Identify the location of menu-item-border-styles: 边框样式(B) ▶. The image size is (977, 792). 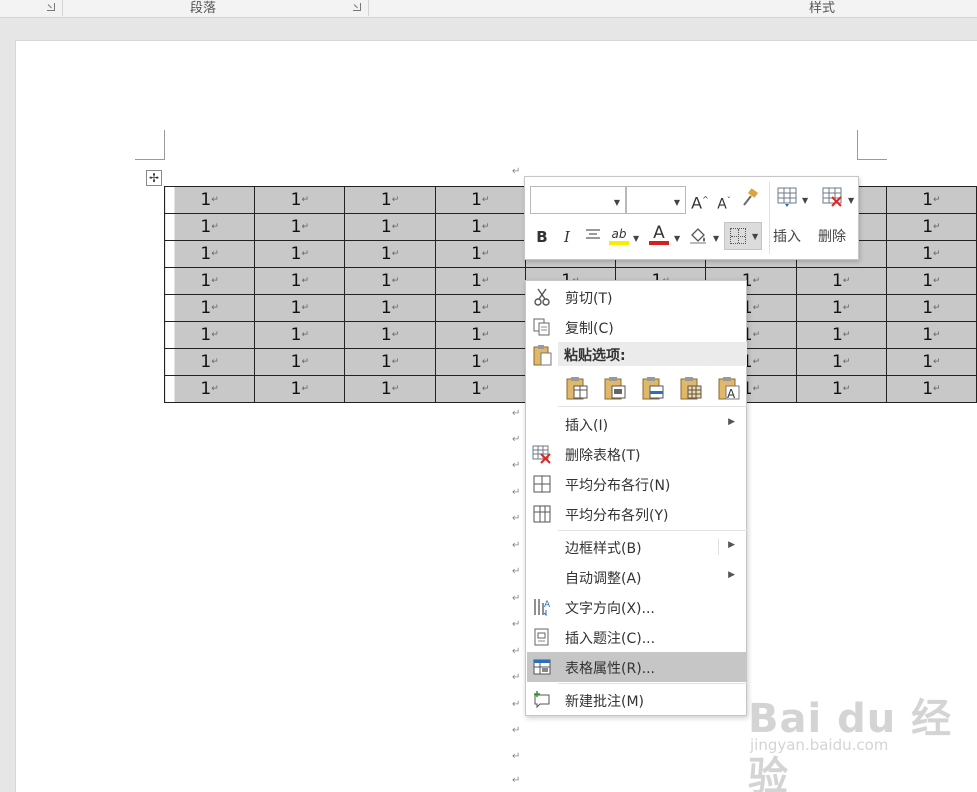
(637, 547).